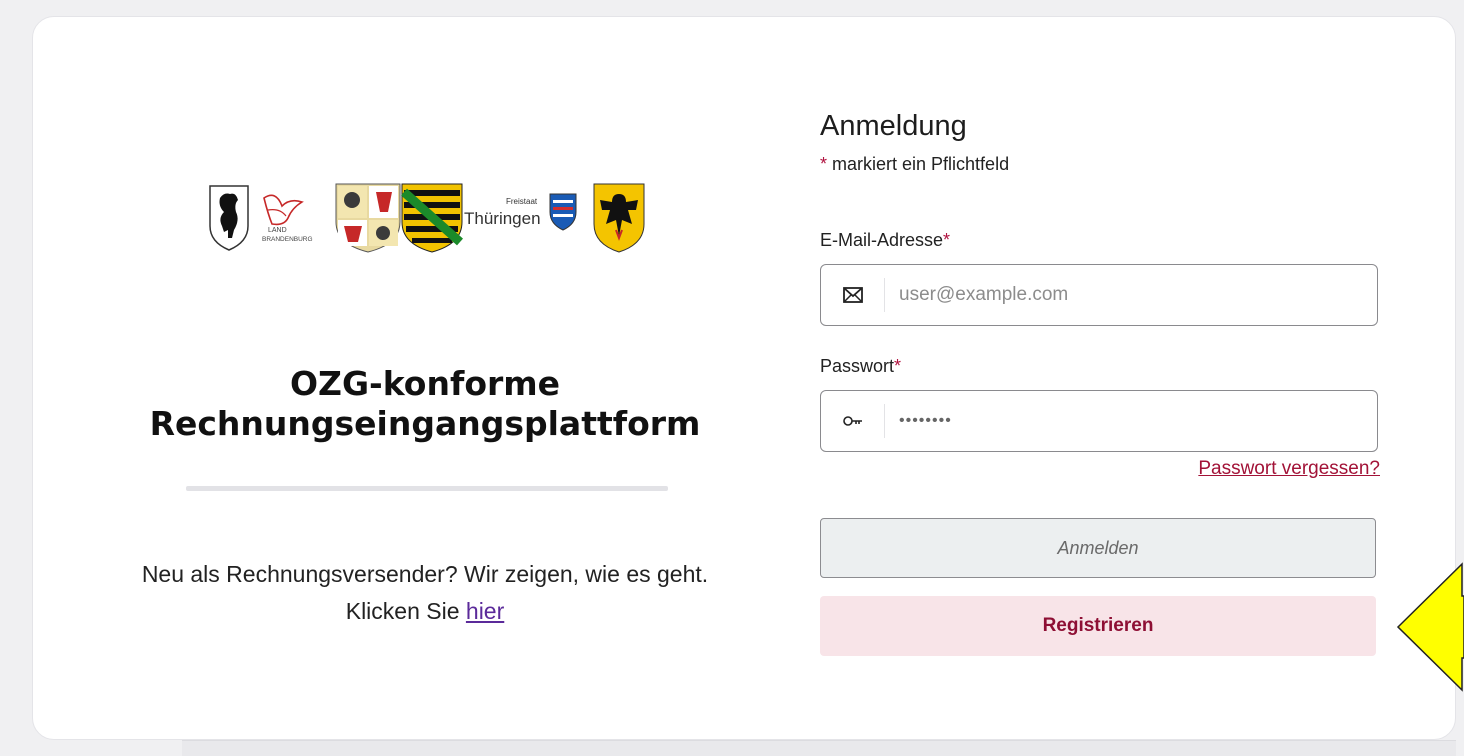  I want to click on key-icon, so click(853, 421).